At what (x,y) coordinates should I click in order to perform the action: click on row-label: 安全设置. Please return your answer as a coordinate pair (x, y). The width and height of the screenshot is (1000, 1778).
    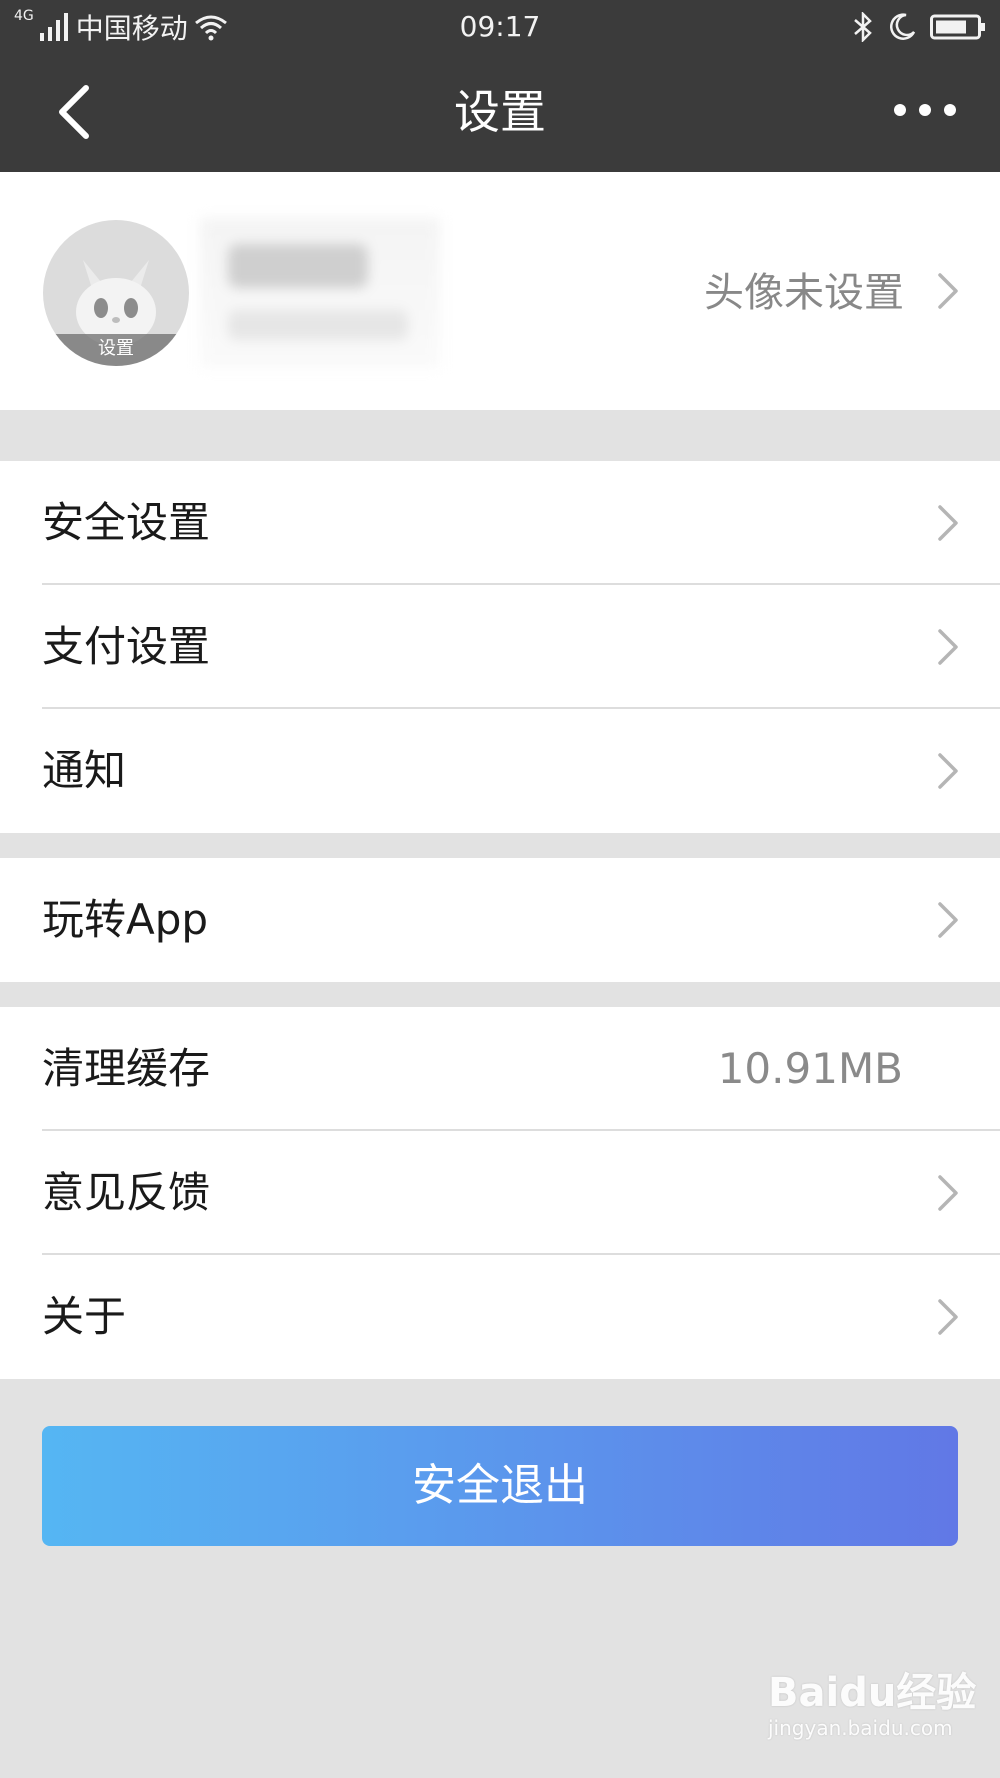
    Looking at the image, I should click on (126, 522).